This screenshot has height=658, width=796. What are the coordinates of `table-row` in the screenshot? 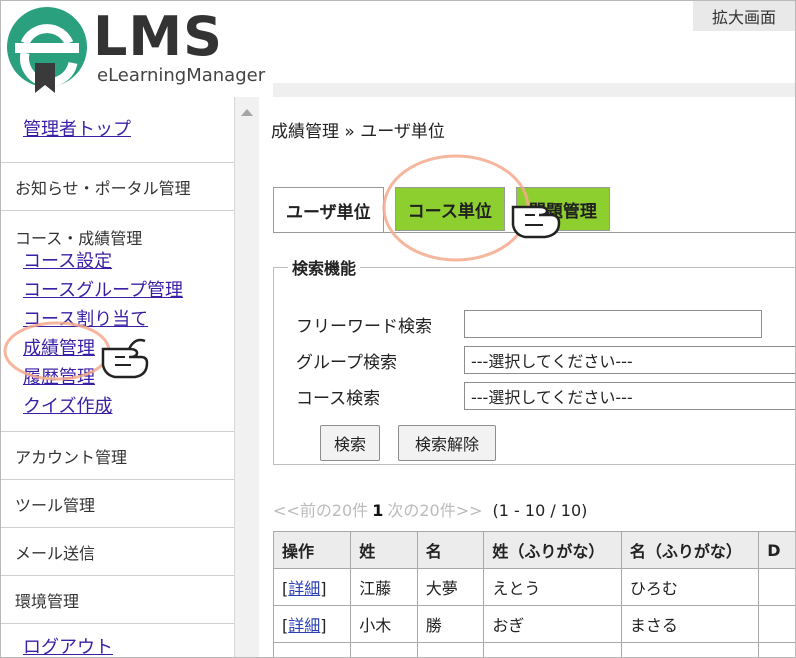 It's located at (533, 649).